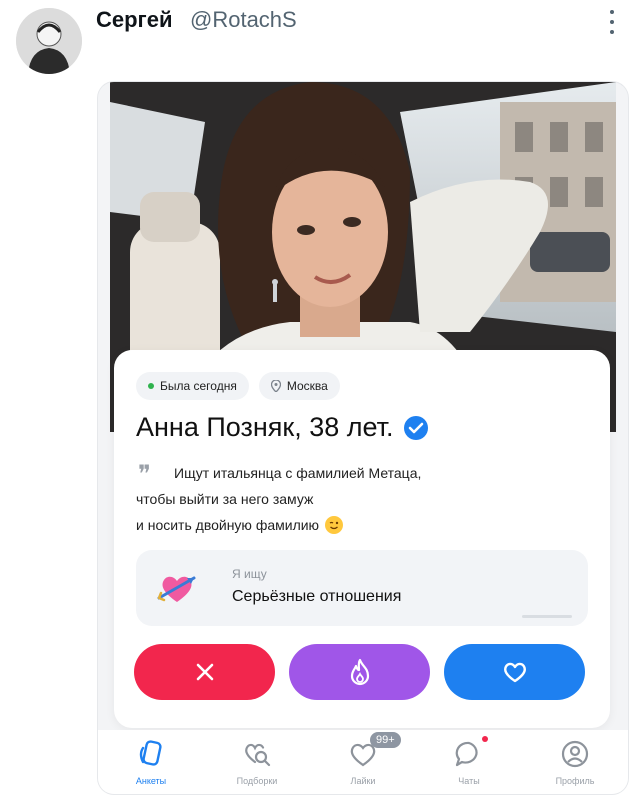 This screenshot has width=640, height=800. I want to click on unread-dot-icon, so click(485, 739).